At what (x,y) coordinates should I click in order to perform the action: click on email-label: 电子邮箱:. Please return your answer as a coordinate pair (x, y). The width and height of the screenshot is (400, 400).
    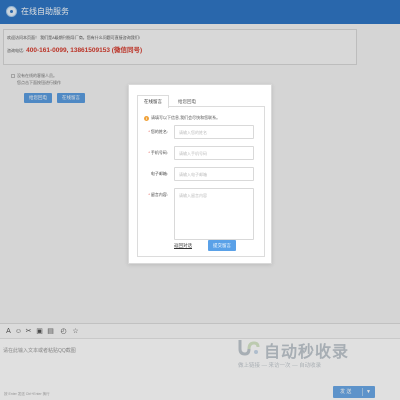
    Looking at the image, I should click on (156, 174).